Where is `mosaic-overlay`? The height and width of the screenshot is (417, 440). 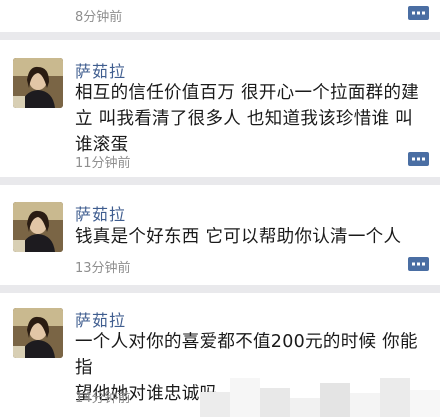 mosaic-overlay is located at coordinates (320, 397).